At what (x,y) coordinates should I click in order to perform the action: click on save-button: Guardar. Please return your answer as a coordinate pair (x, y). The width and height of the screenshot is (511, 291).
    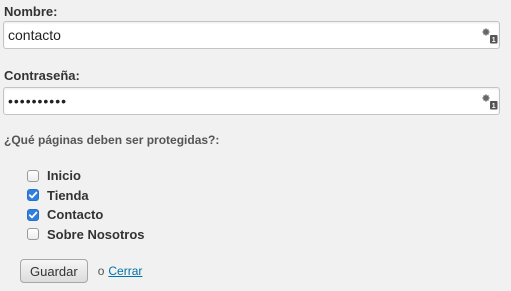
    Looking at the image, I should click on (54, 271).